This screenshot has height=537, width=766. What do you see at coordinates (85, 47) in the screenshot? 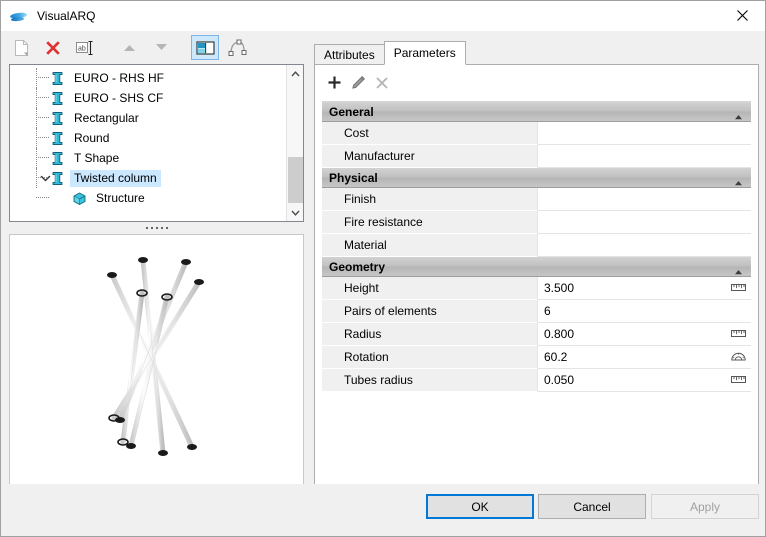
I see `rename-style-button: ab` at bounding box center [85, 47].